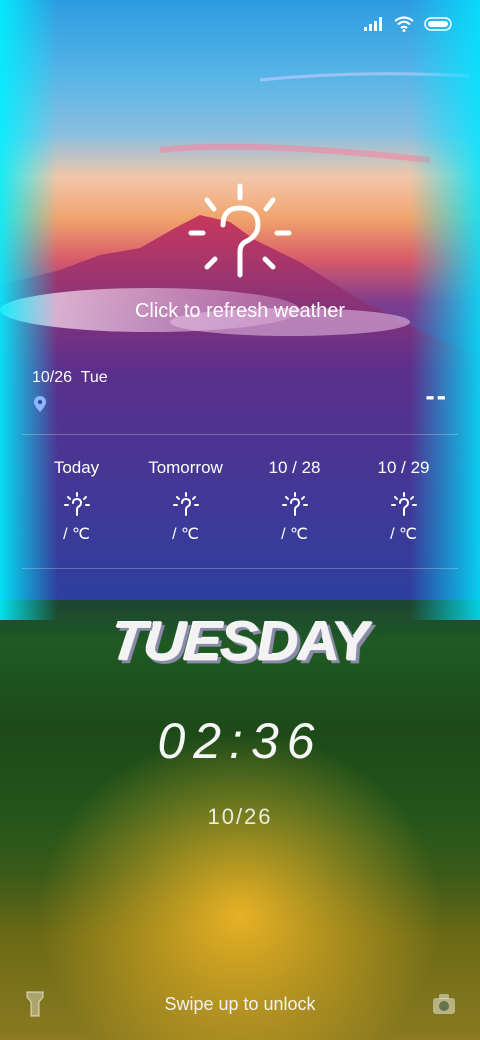 The image size is (480, 1040). I want to click on forecast-day-4: 10 / 29 / ℃, so click(403, 501).